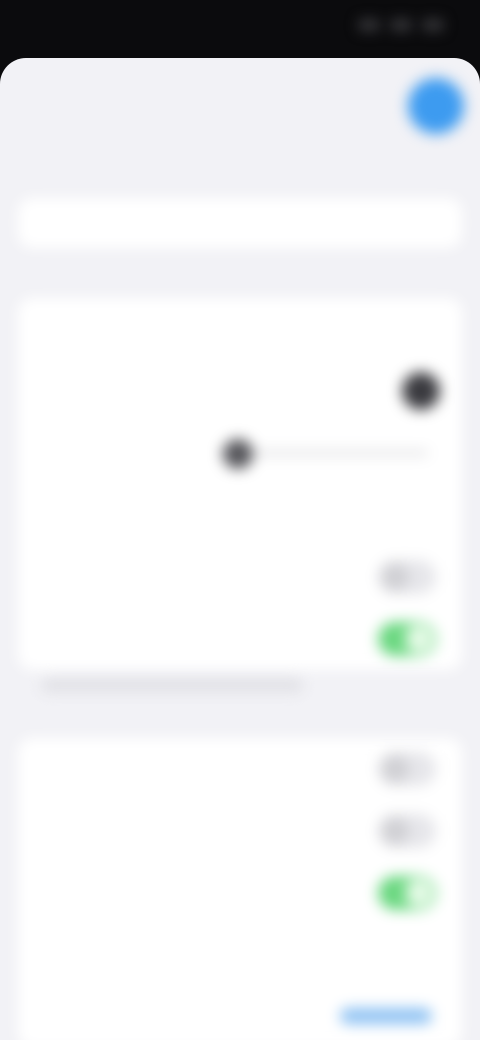 This screenshot has height=1040, width=480. Describe the element at coordinates (240, 223) in the screenshot. I see `name-field-group` at that location.